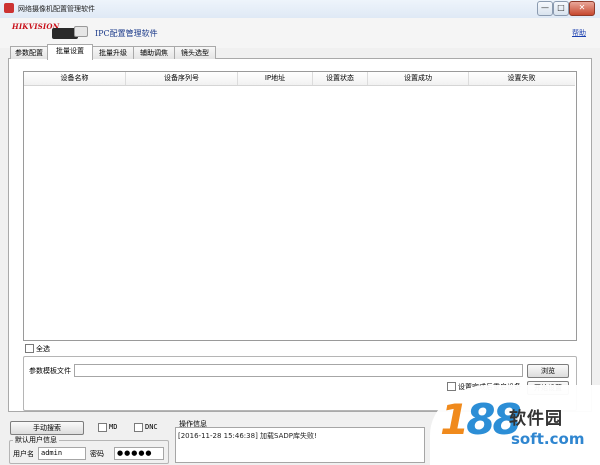 The image size is (600, 465). I want to click on watermark-number-one: 1, so click(454, 419).